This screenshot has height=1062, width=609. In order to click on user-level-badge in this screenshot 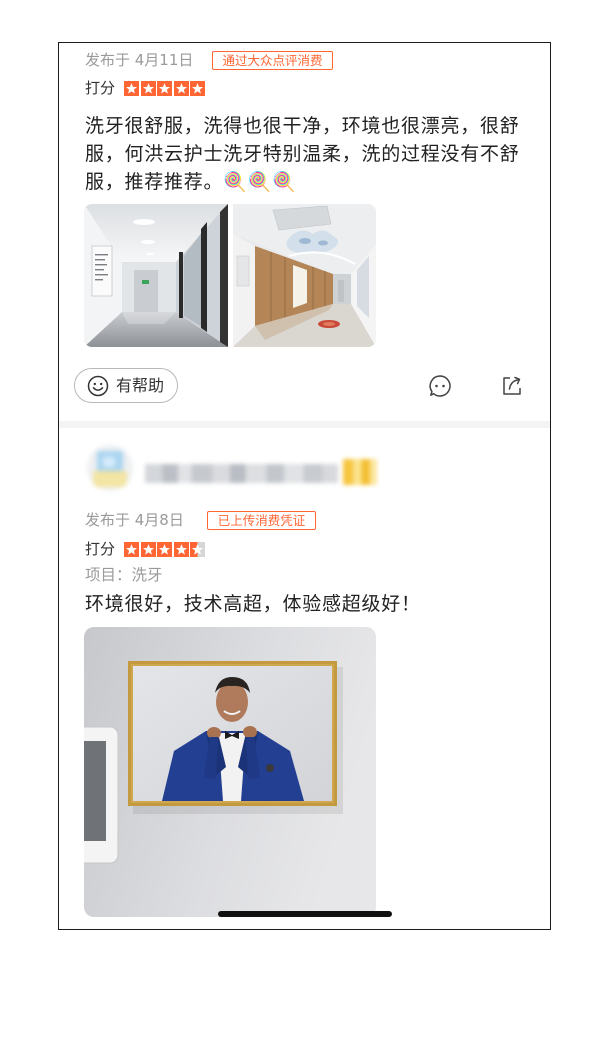, I will do `click(360, 472)`.